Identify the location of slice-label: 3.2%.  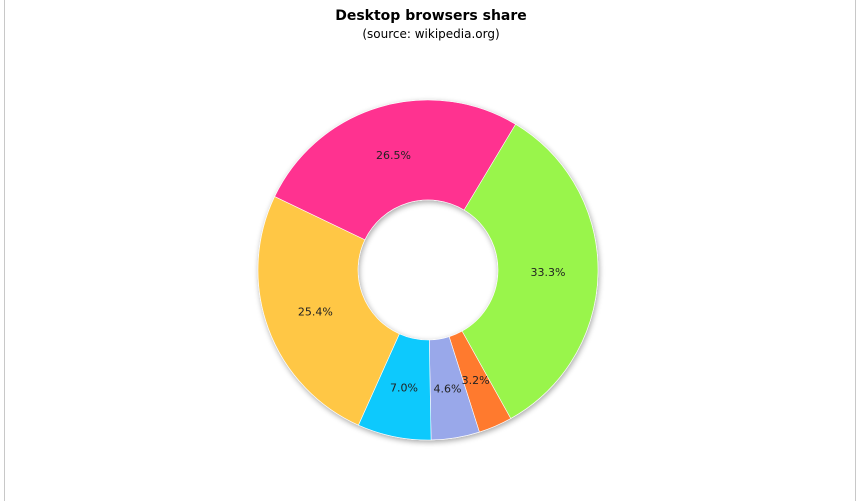
(476, 380).